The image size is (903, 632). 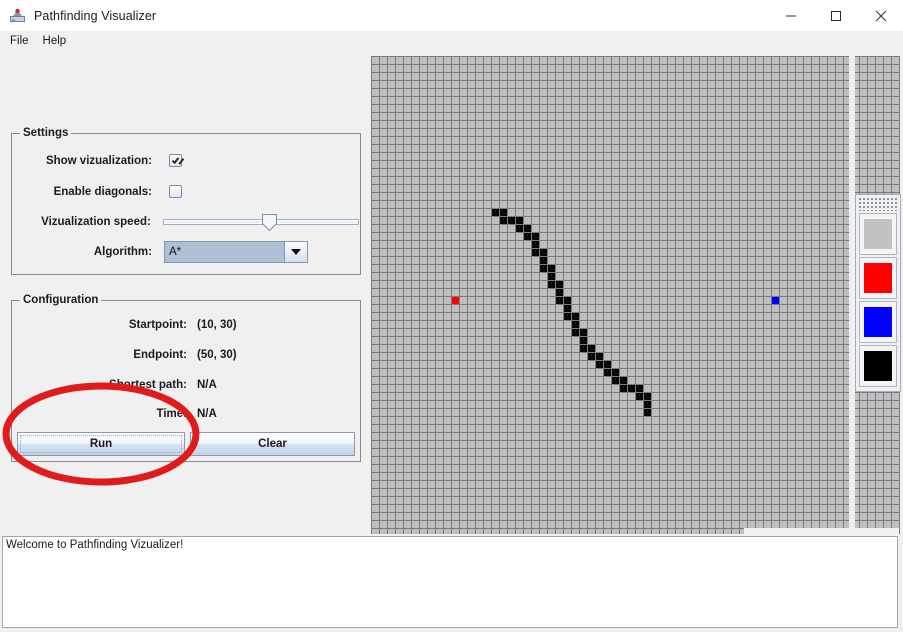 I want to click on vizualization-speed-slider, so click(x=260, y=222).